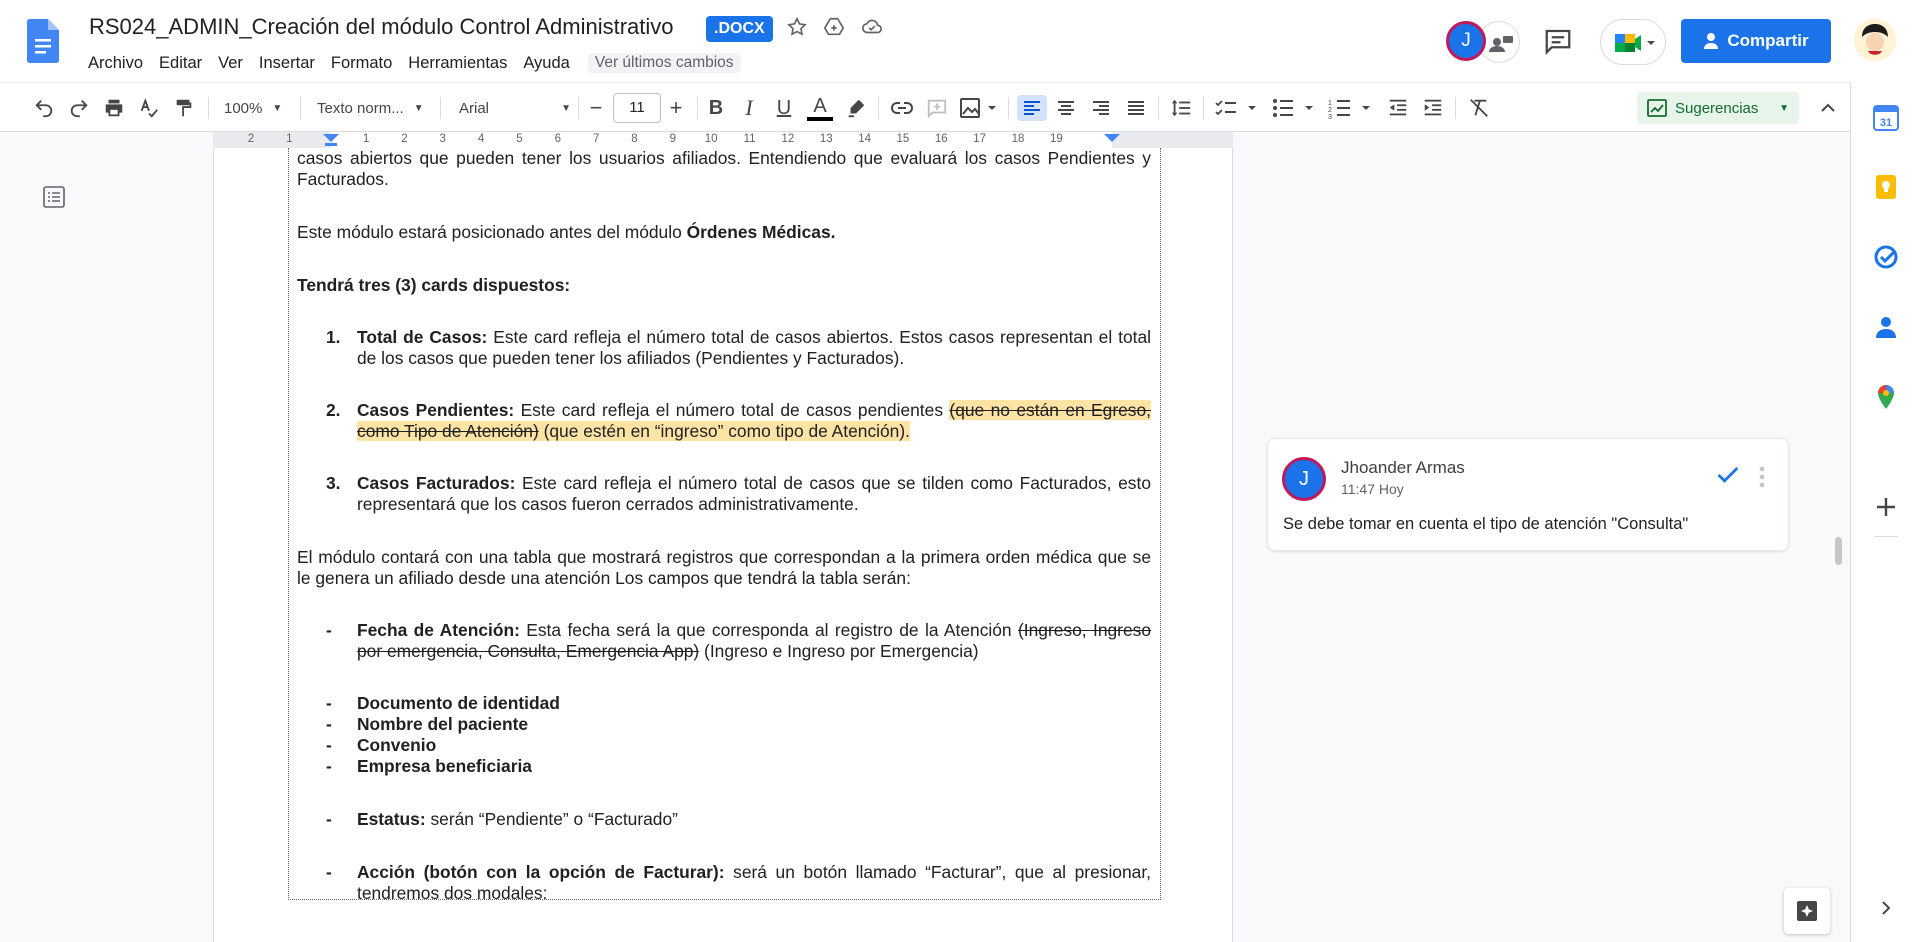  What do you see at coordinates (79, 108) in the screenshot?
I see `redo-icon` at bounding box center [79, 108].